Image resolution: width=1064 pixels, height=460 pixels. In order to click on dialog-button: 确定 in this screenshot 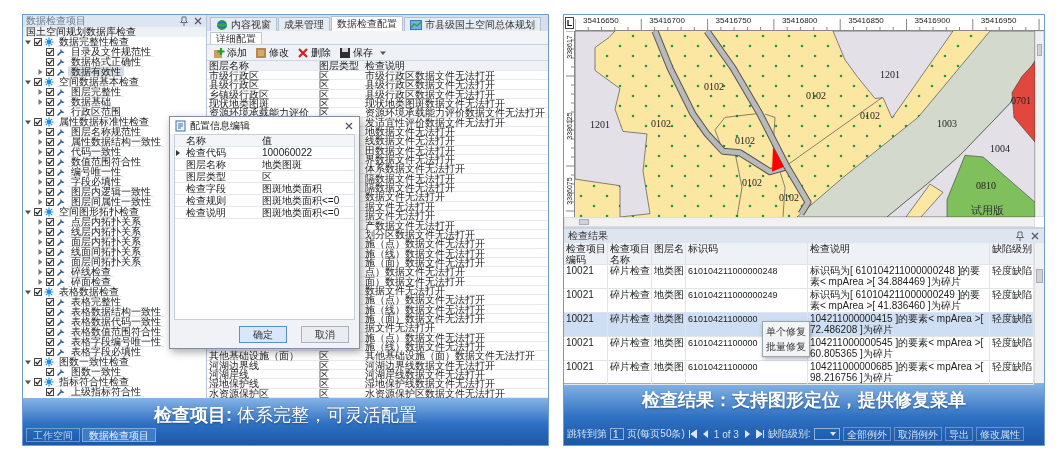, I will do `click(263, 334)`.